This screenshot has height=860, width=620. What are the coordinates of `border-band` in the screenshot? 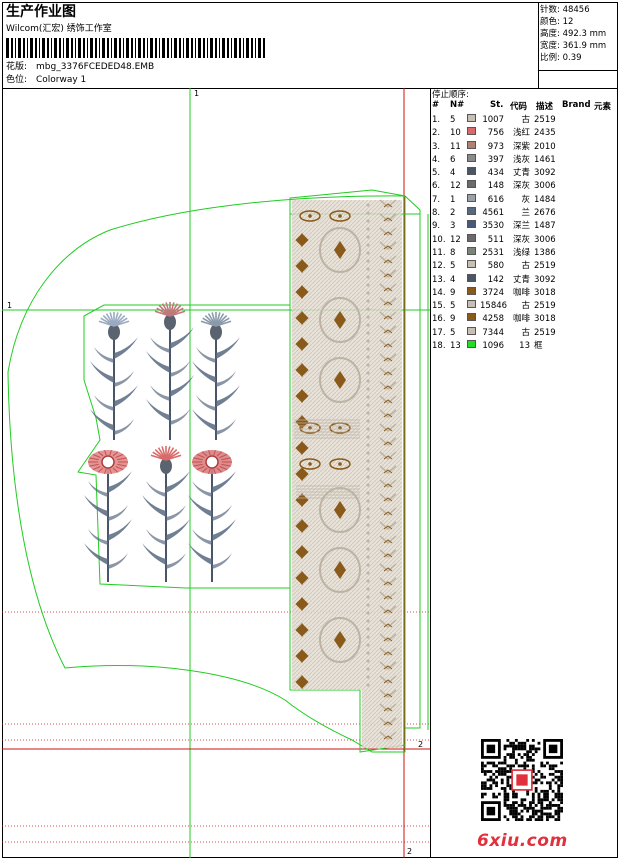 It's located at (347, 445).